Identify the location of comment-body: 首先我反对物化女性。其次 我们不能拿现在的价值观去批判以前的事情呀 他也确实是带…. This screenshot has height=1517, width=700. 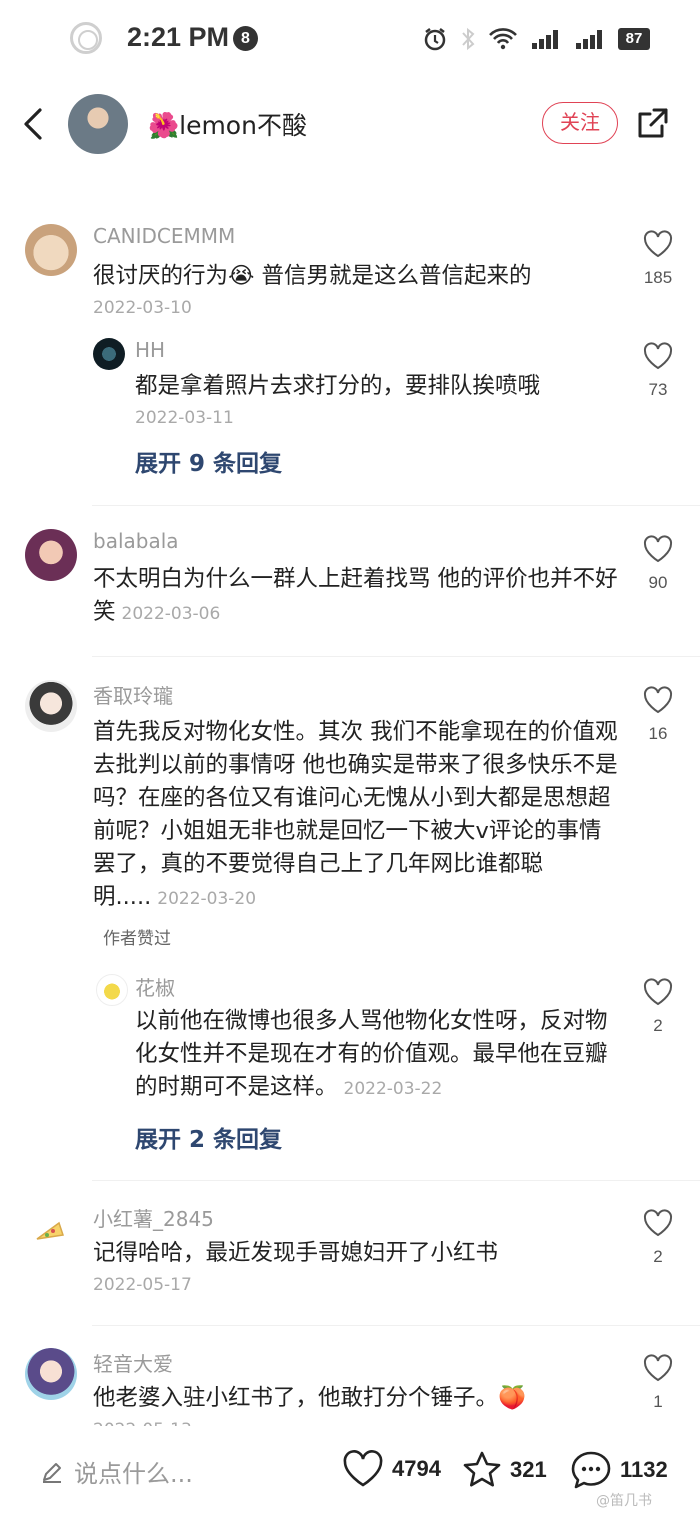
(355, 814).